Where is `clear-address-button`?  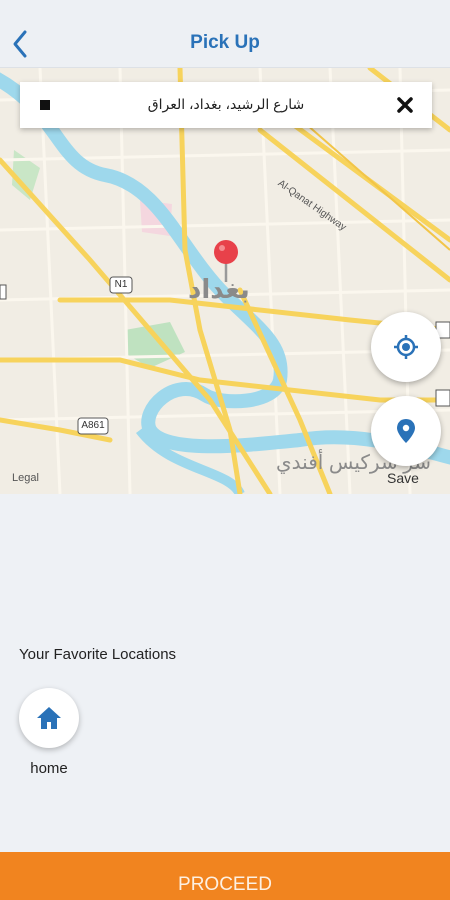
clear-address-button is located at coordinates (405, 105).